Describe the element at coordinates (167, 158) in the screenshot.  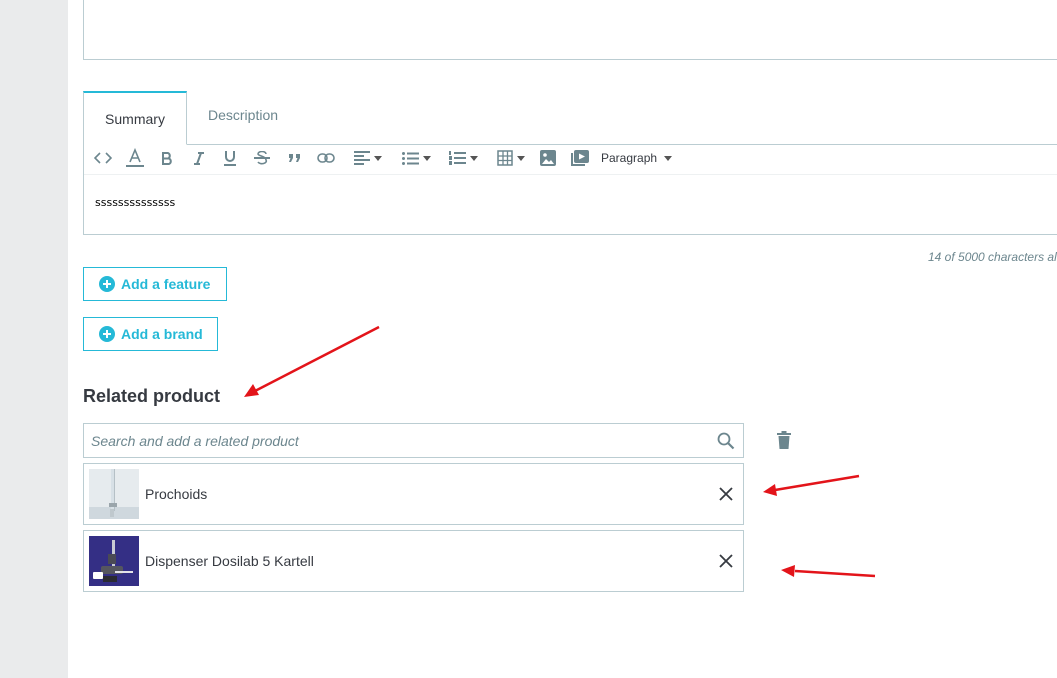
I see `bold-icon` at that location.